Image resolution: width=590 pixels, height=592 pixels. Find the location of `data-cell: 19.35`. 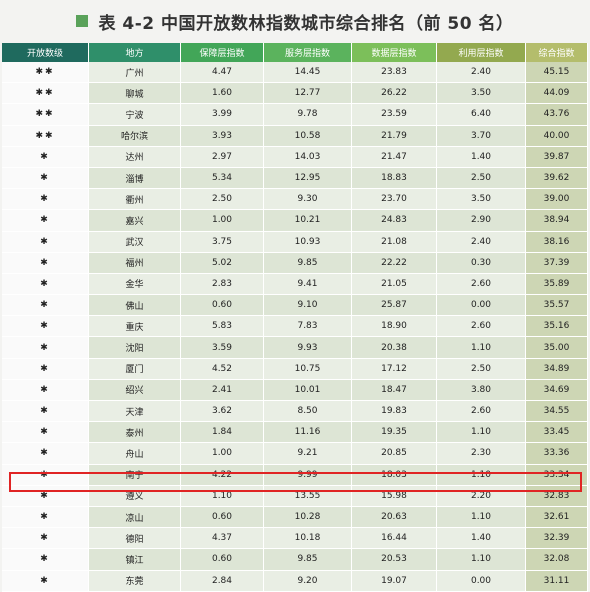

data-cell: 19.35 is located at coordinates (394, 433).